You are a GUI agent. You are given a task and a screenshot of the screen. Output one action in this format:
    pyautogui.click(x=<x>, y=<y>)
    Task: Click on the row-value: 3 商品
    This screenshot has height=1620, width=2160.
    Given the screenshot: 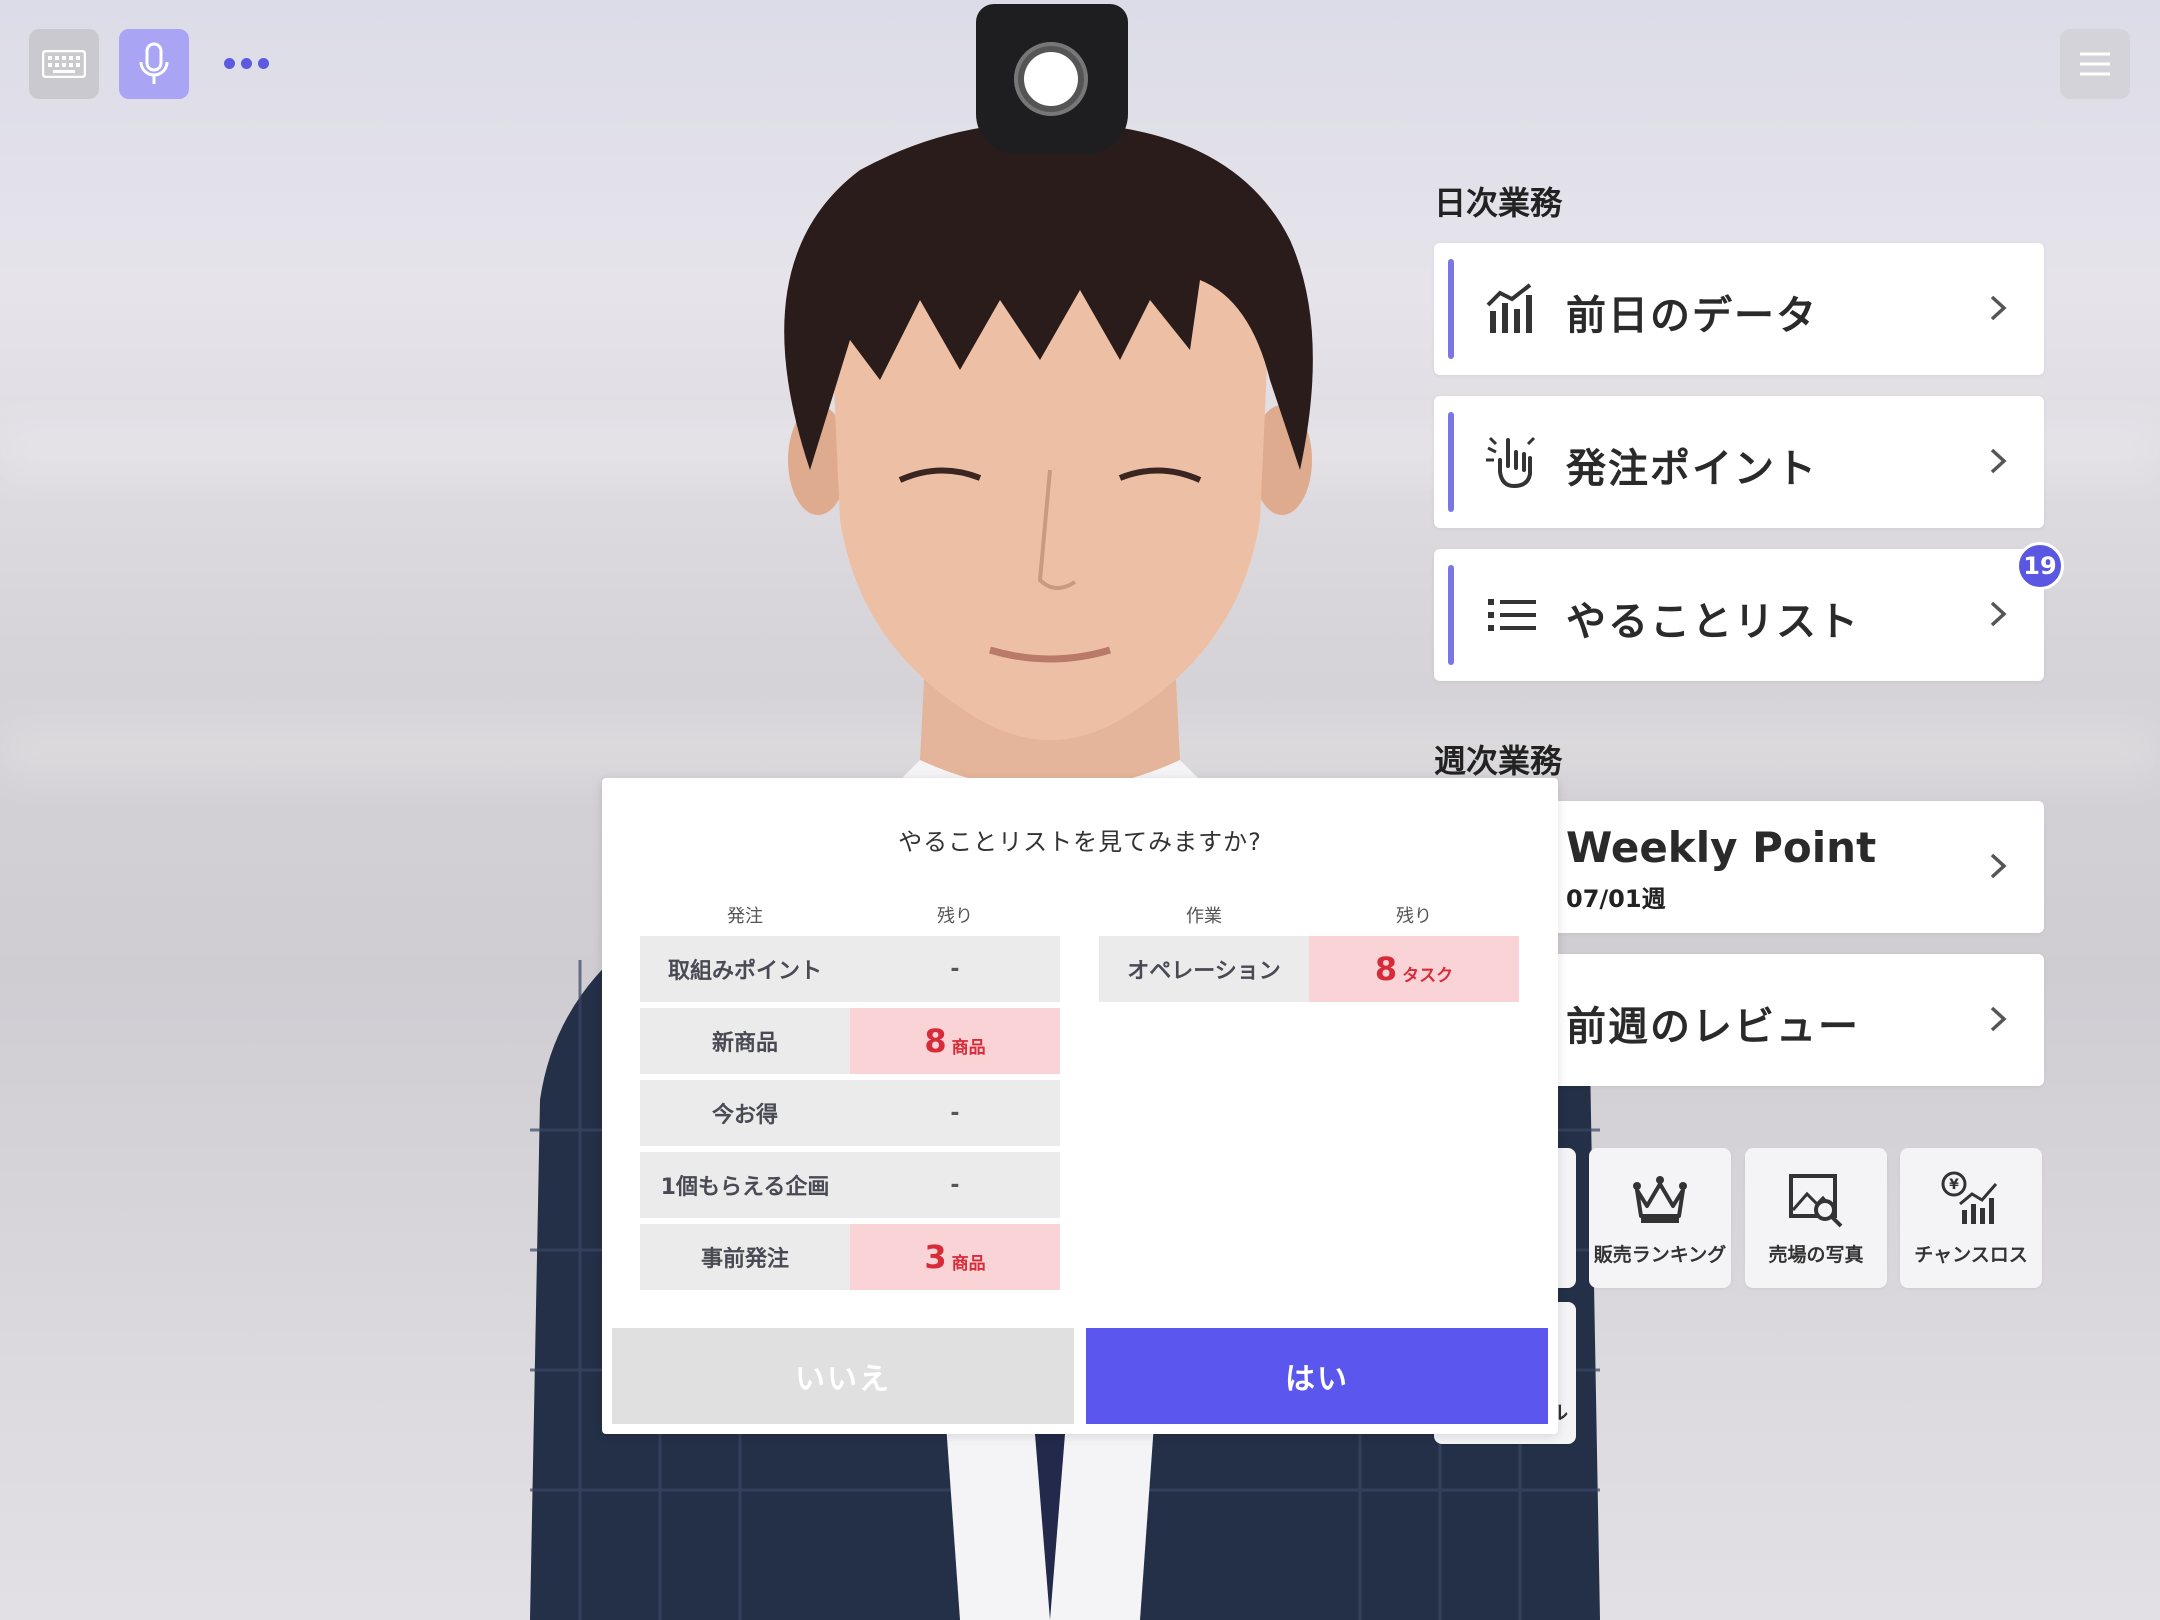 What is the action you would take?
    pyautogui.click(x=955, y=1257)
    